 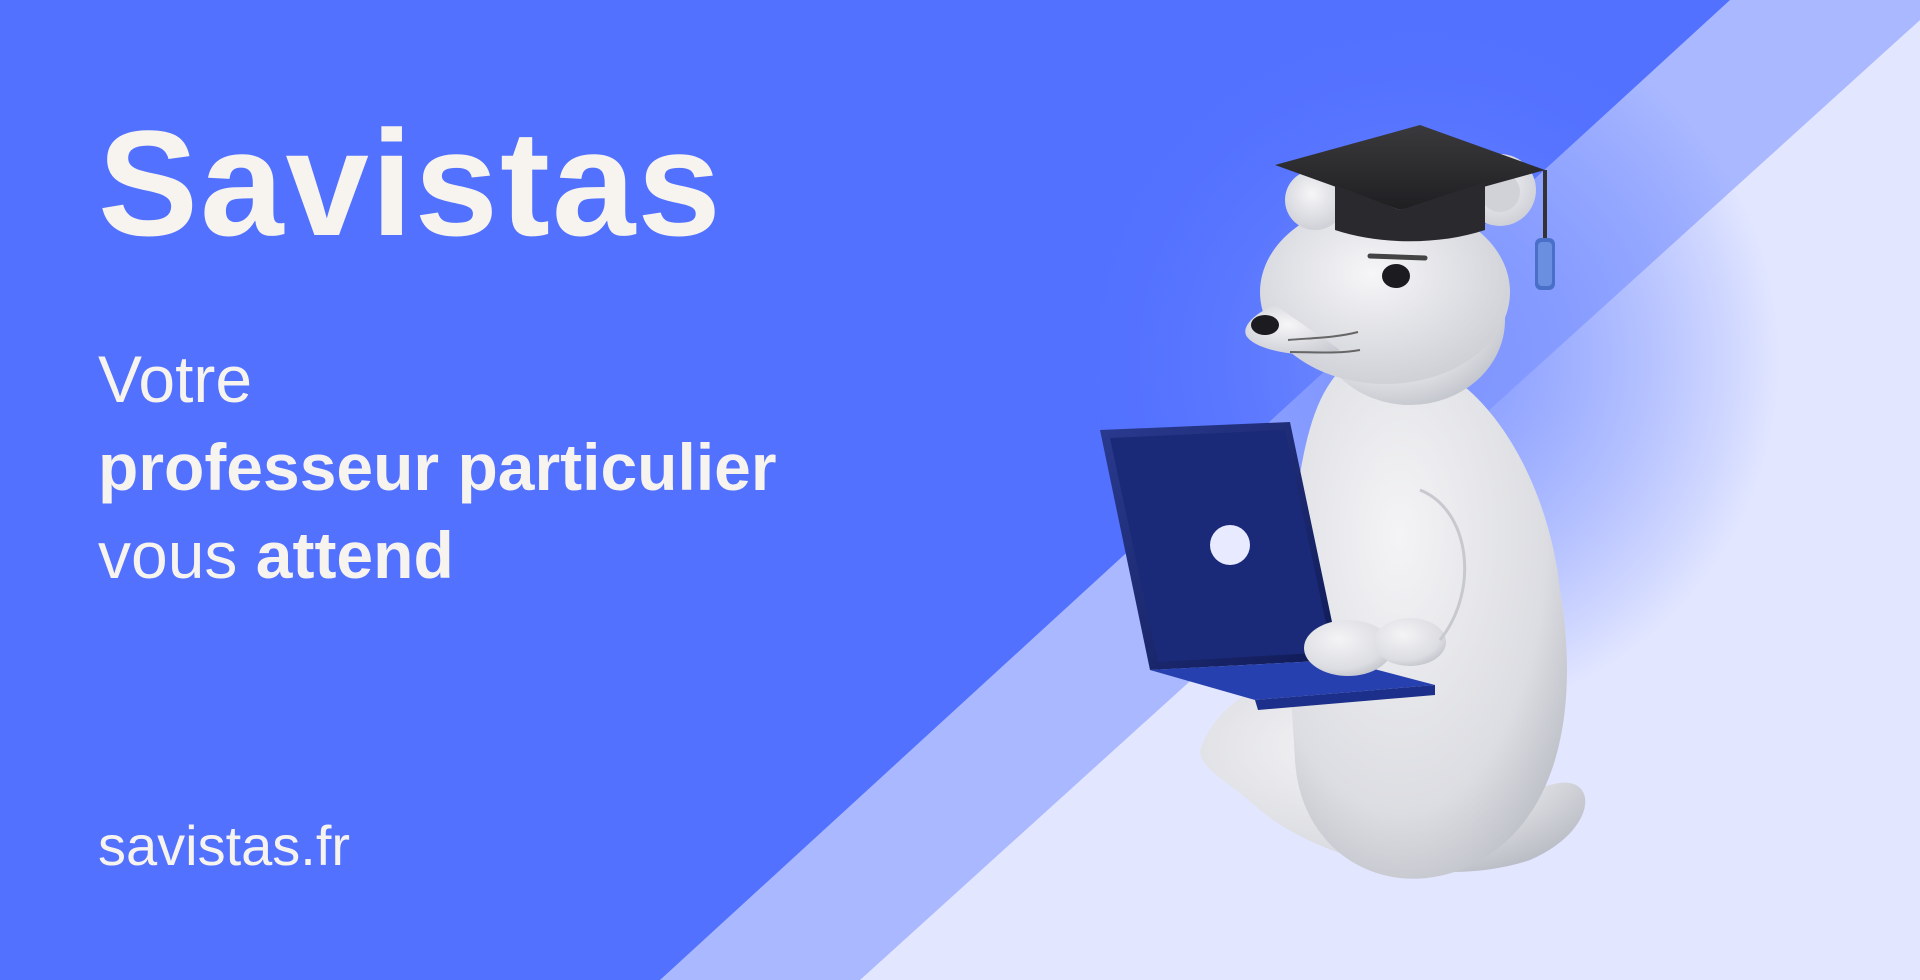 I want to click on tagline: Votre professeur particulier vous attend, so click(x=437, y=467).